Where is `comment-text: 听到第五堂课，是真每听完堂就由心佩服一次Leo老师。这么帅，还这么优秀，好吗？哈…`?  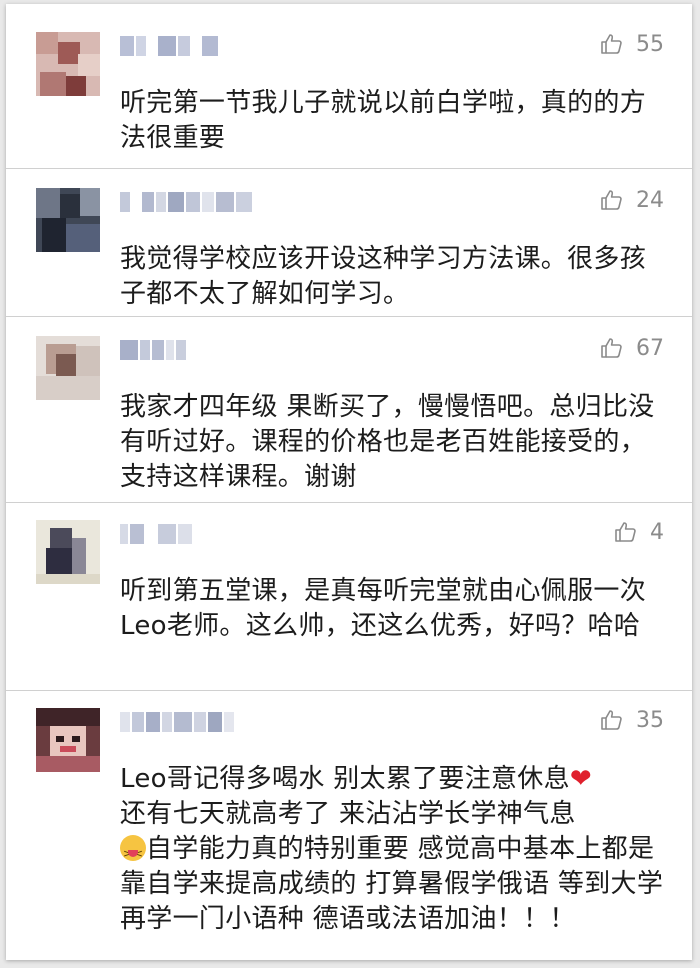
comment-text: 听到第五堂课，是真每听完堂就由心佩服一次Leo老师。这么帅，还这么优秀，好吗？哈… is located at coordinates (383, 608).